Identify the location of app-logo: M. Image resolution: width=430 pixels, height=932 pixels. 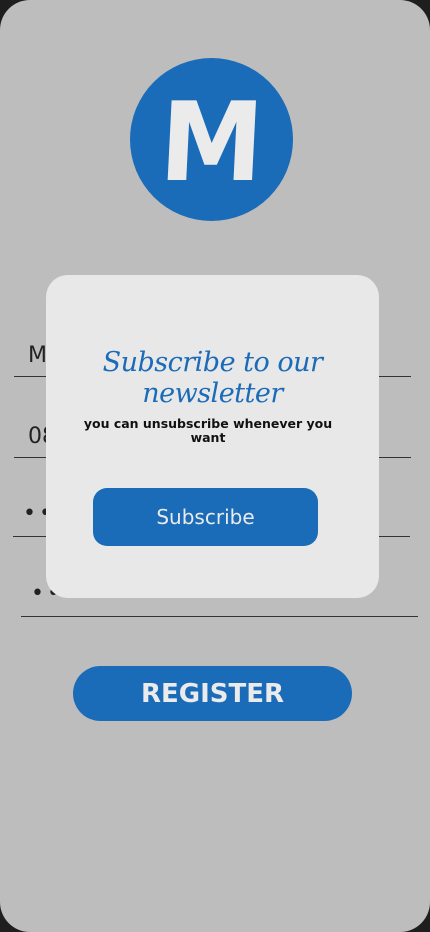
(211, 139).